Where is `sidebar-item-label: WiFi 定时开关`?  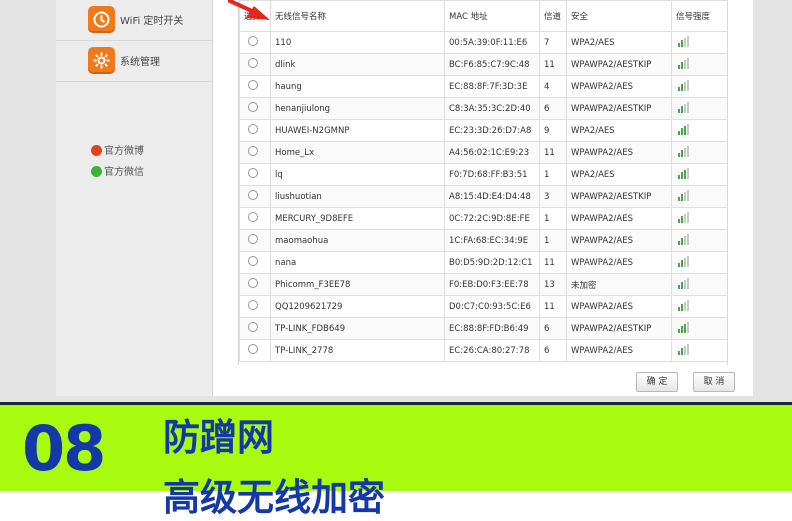
sidebar-item-label: WiFi 定时开关 is located at coordinates (152, 21).